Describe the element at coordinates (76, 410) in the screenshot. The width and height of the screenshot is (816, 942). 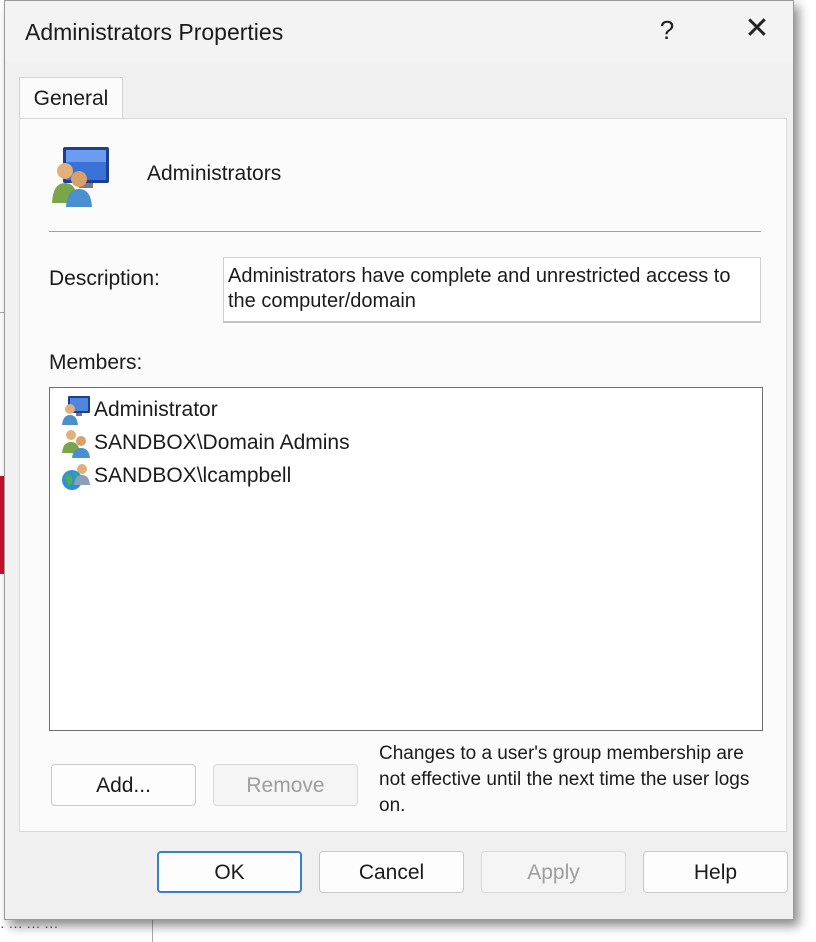
I see `local-user-icon` at that location.